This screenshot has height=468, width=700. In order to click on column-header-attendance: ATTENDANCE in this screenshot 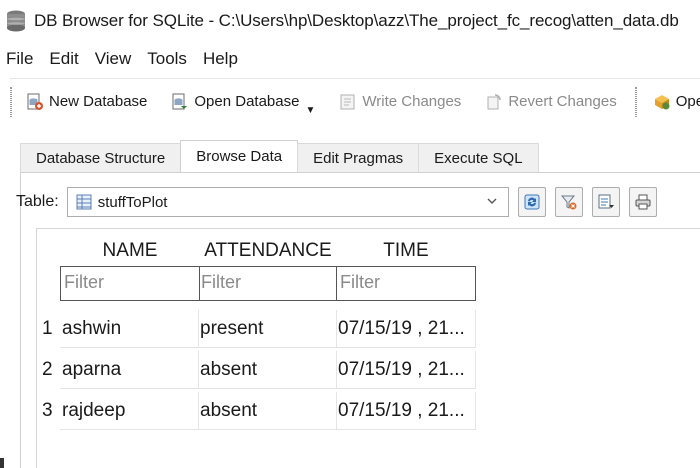, I will do `click(268, 254)`.